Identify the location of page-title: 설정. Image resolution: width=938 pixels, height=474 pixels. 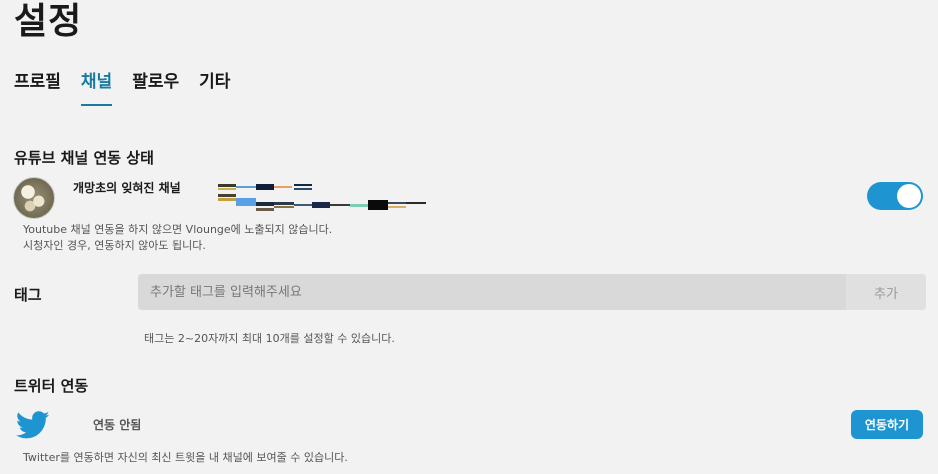
(48, 21).